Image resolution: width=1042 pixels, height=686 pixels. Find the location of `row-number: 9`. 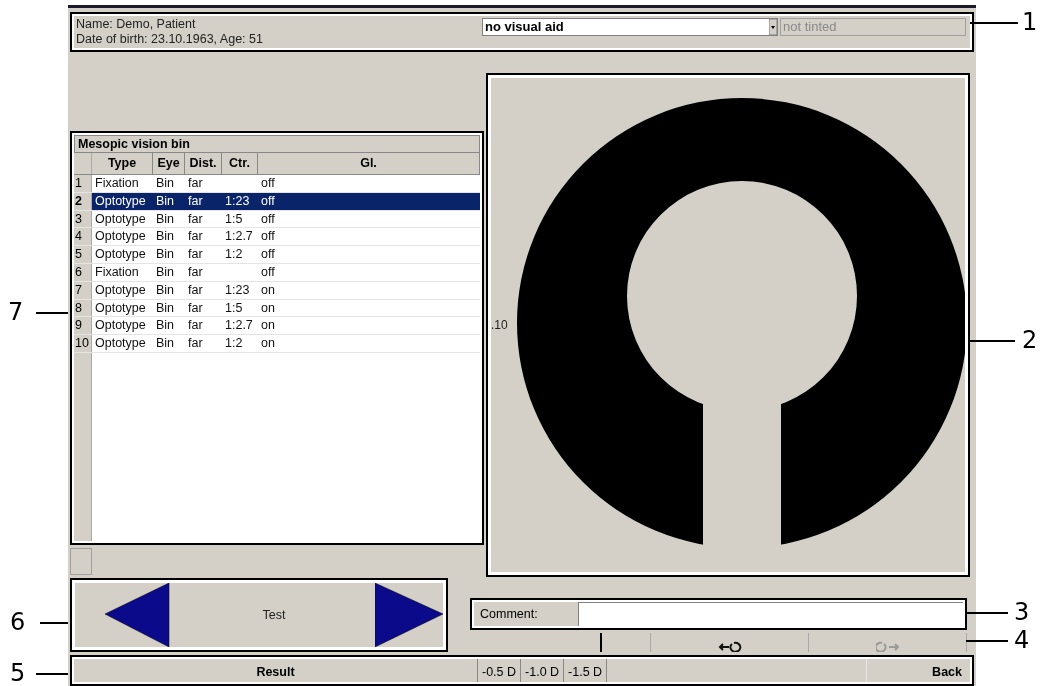

row-number: 9 is located at coordinates (83, 326).